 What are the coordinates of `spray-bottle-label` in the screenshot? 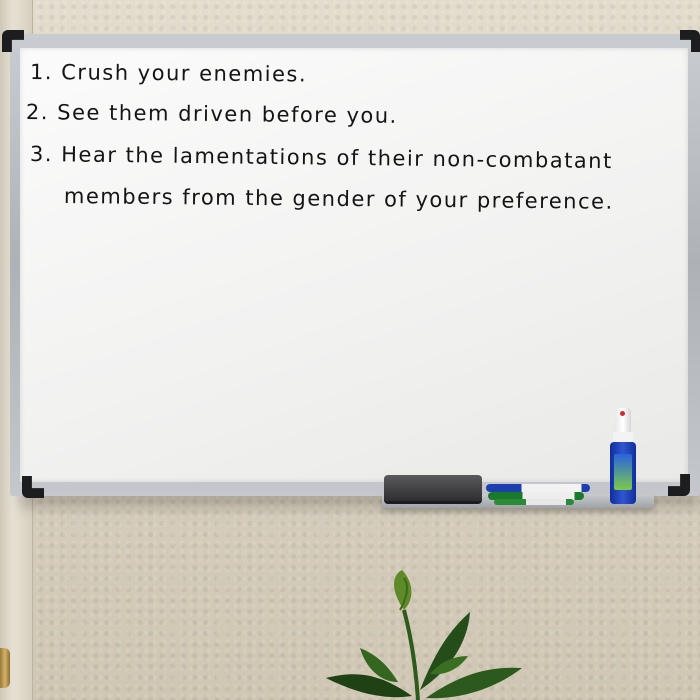 It's located at (623, 472).